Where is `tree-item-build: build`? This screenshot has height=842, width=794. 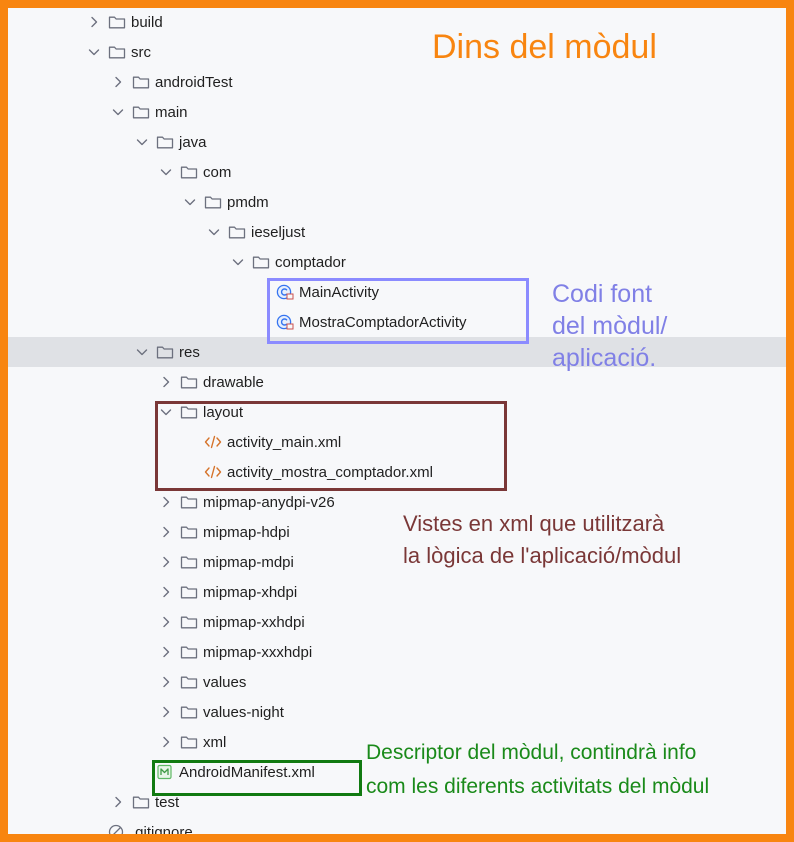
tree-item-build: build is located at coordinates (397, 22).